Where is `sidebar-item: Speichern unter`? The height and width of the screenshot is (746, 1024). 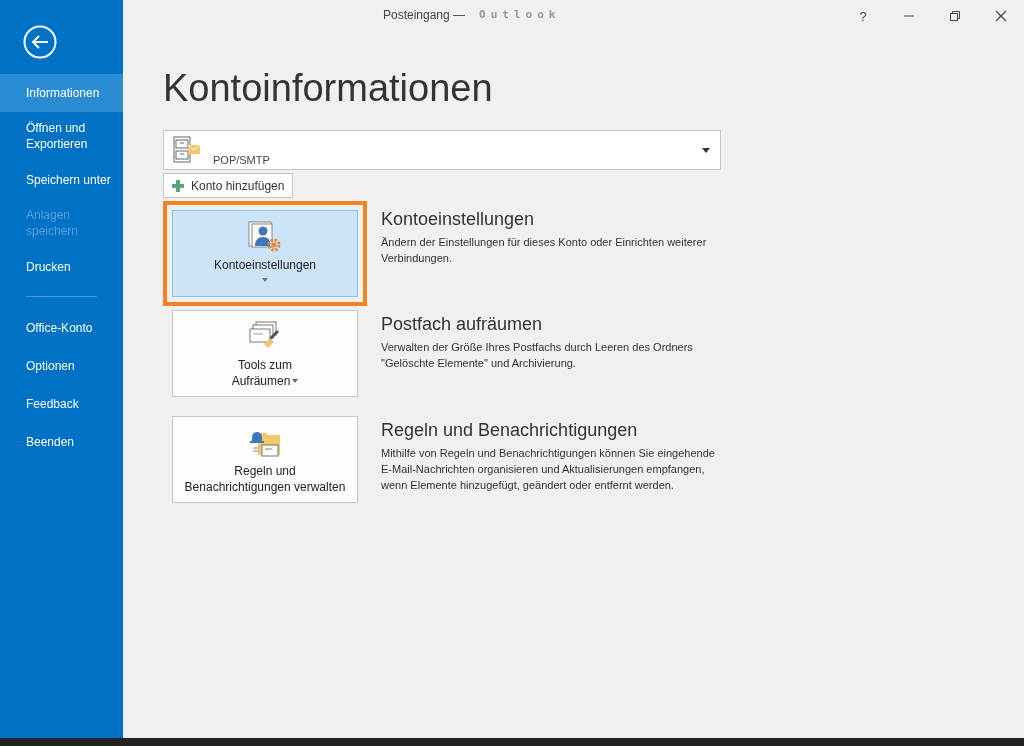 sidebar-item: Speichern unter is located at coordinates (61, 180).